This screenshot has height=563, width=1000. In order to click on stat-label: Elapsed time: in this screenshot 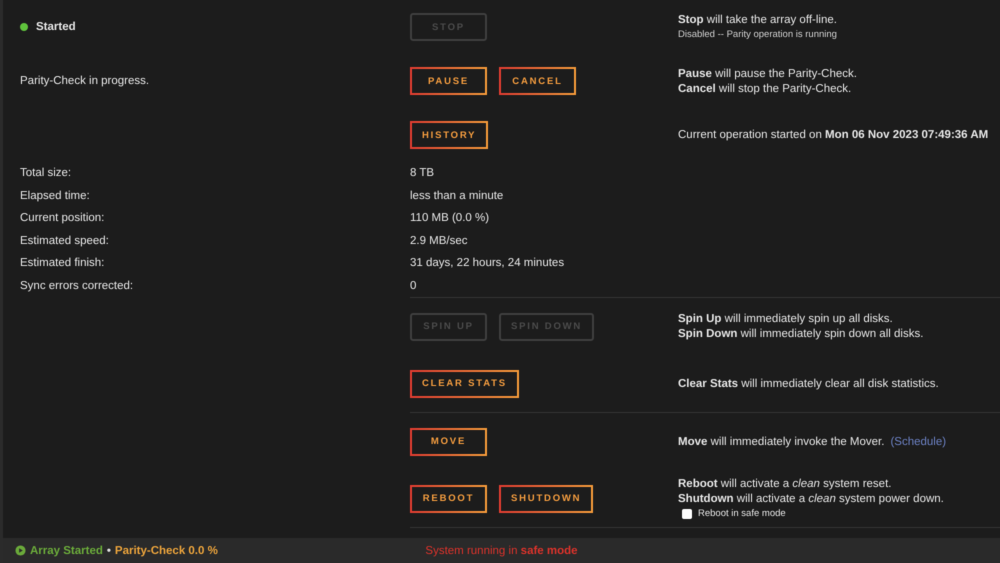, I will do `click(55, 196)`.